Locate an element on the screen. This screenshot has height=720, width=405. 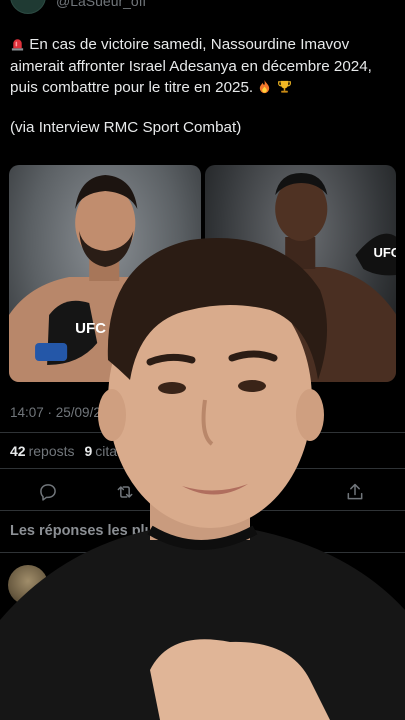
fire-icon is located at coordinates (265, 86).